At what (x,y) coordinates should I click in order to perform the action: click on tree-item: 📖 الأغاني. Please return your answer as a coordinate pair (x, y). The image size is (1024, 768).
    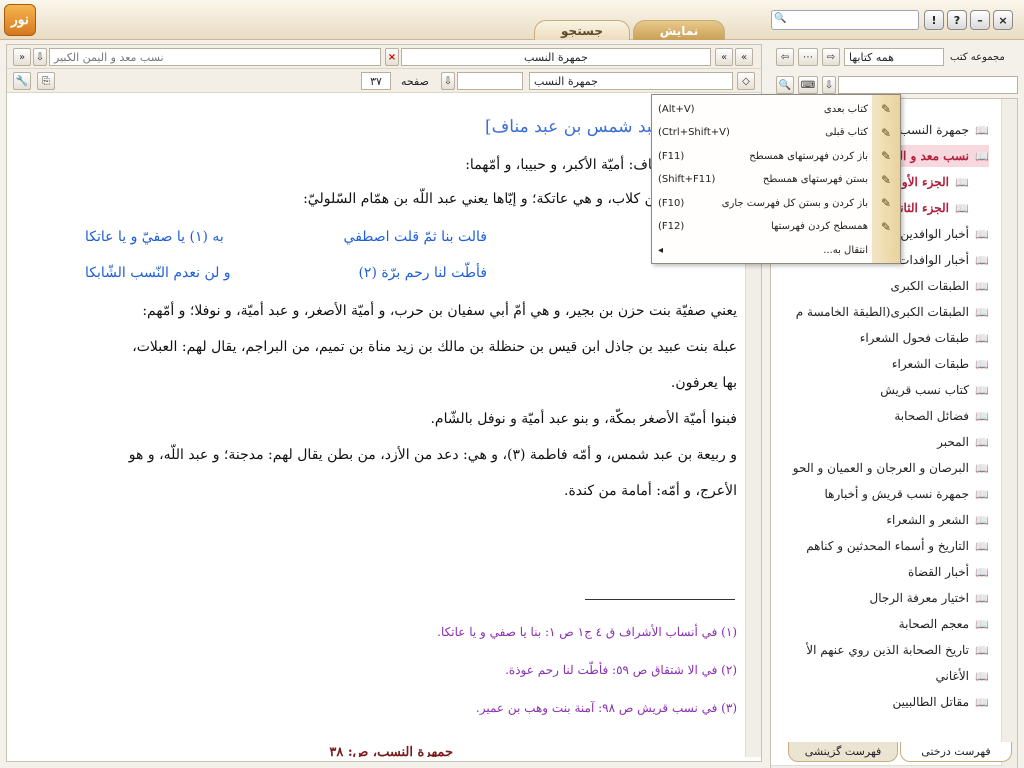
    Looking at the image, I should click on (962, 676).